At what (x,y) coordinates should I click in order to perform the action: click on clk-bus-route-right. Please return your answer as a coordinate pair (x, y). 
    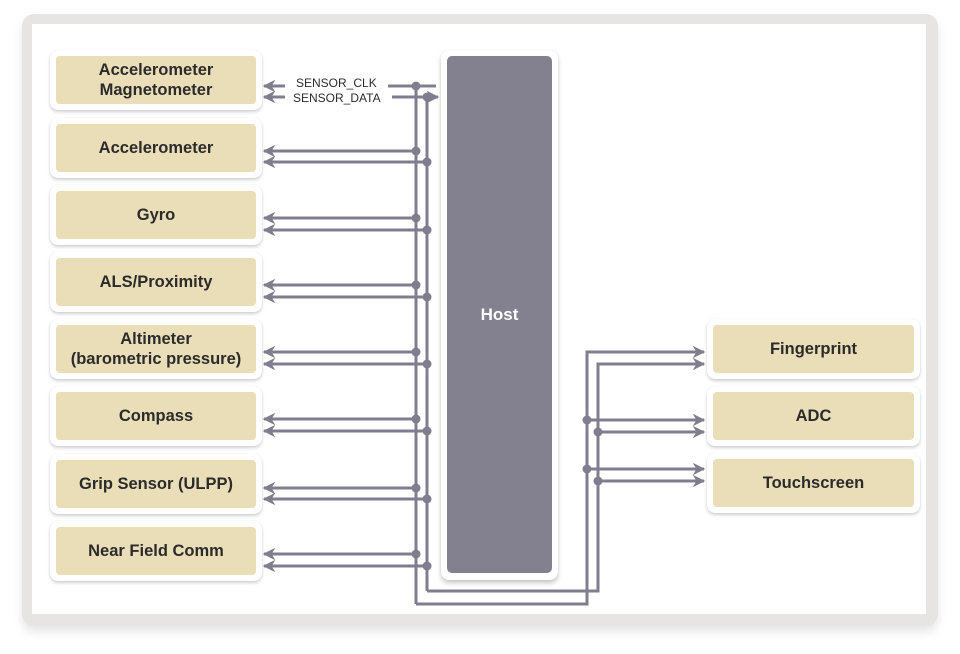
    Looking at the image, I should click on (560, 478).